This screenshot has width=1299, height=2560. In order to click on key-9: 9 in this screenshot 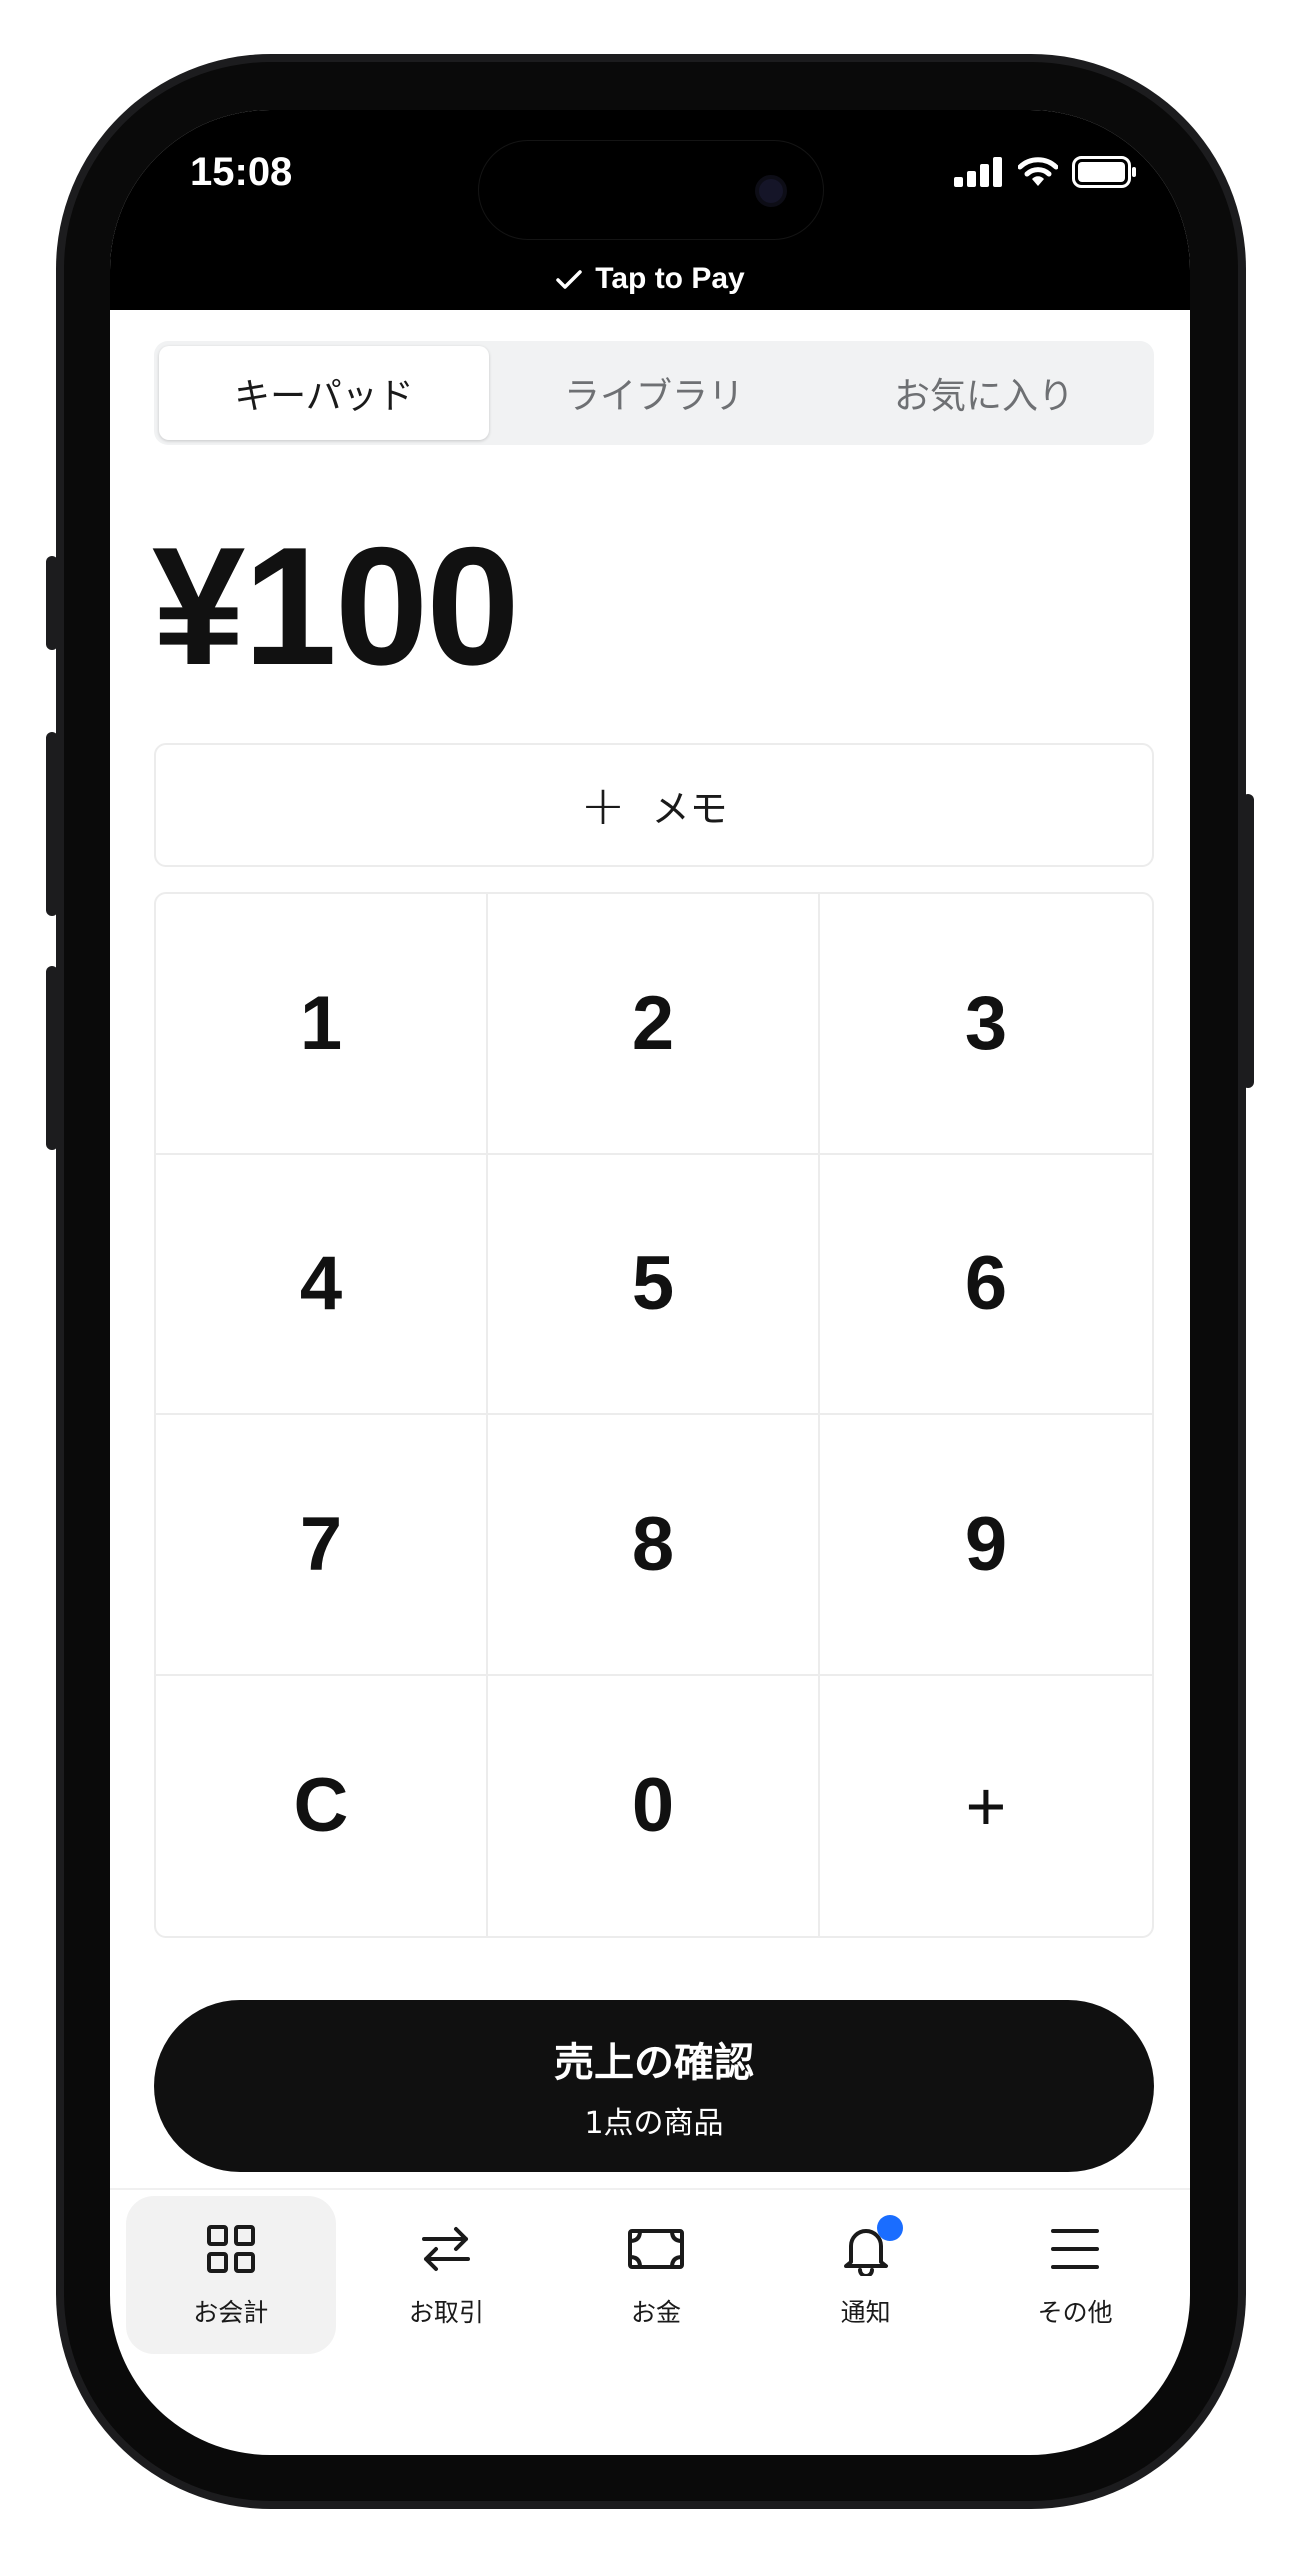, I will do `click(986, 1545)`.